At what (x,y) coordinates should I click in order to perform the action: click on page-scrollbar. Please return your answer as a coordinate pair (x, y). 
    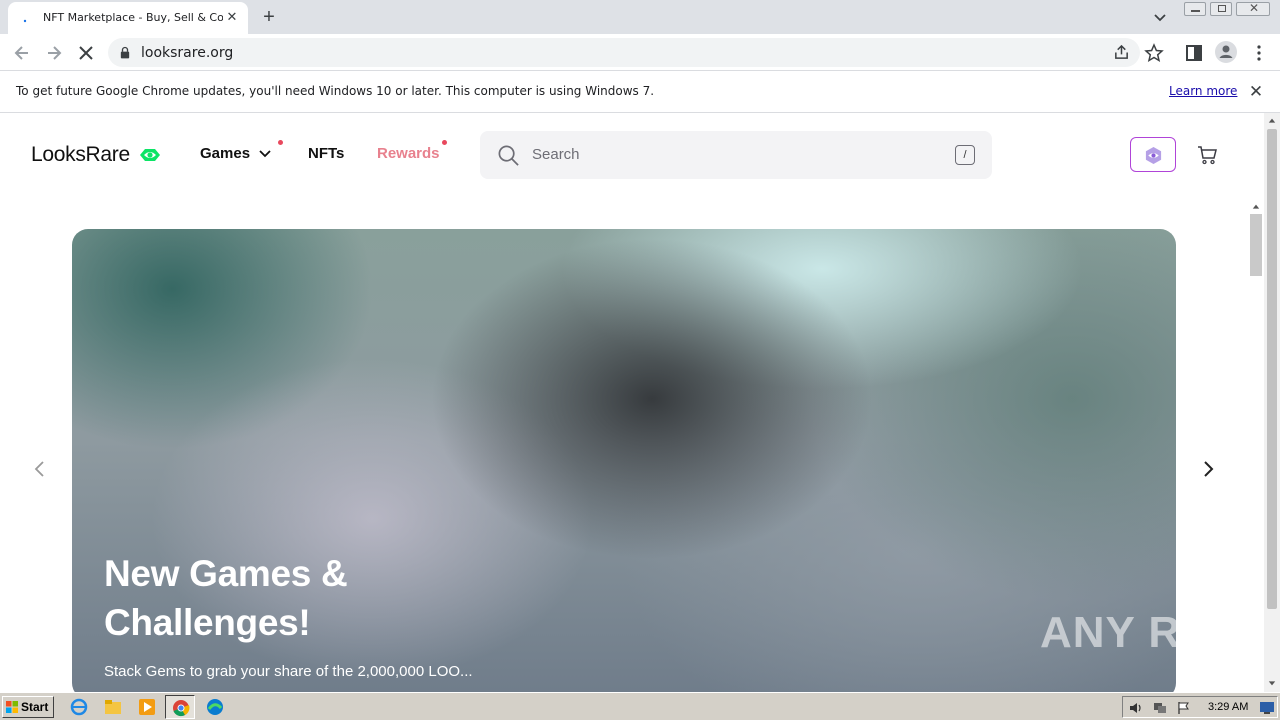
    Looking at the image, I should click on (1272, 402).